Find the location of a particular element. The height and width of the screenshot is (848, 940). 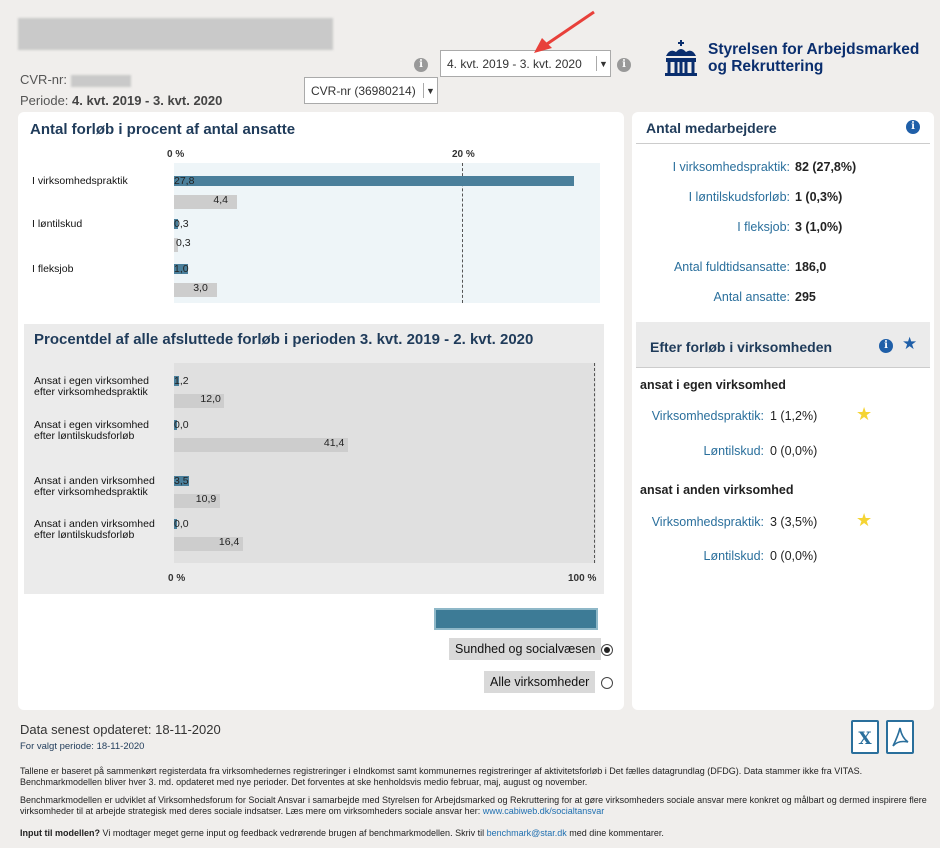

company-name-redacted is located at coordinates (175, 34).